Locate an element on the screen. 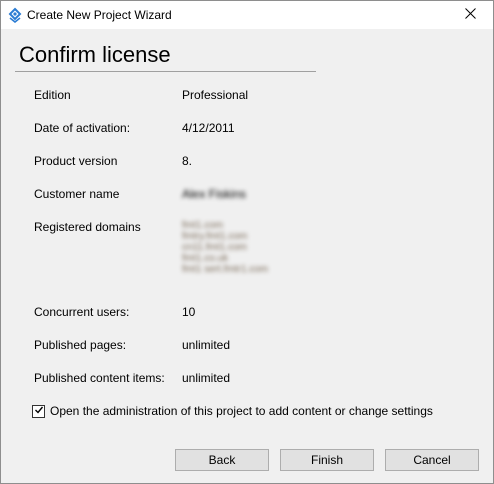 The height and width of the screenshot is (484, 494). finish-button: Finish is located at coordinates (327, 460).